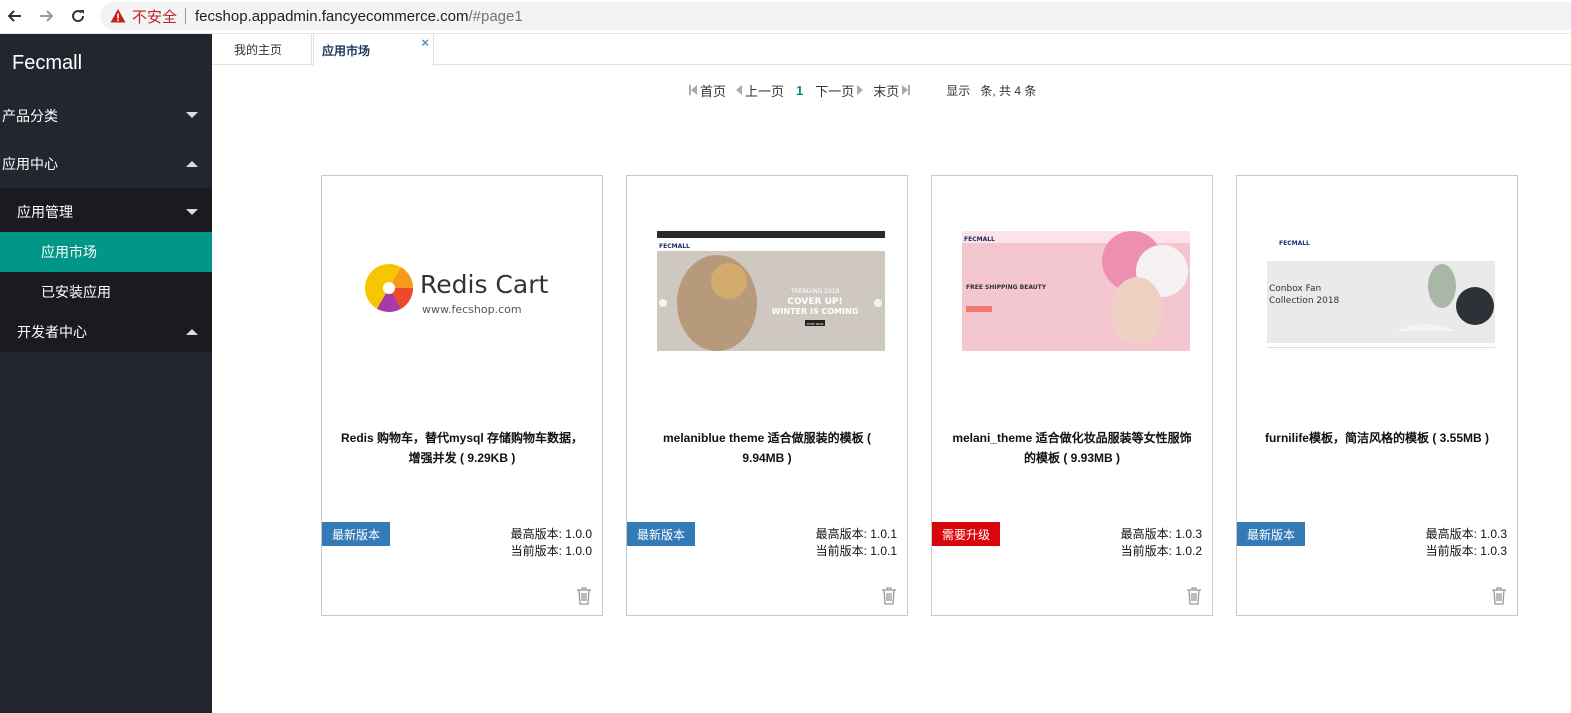 The width and height of the screenshot is (1571, 713). What do you see at coordinates (106, 373) in the screenshot?
I see `sidebar: Fecmall 产品分类 应用中心 应用管理 应用市场 已安装应用 开发者中心` at bounding box center [106, 373].